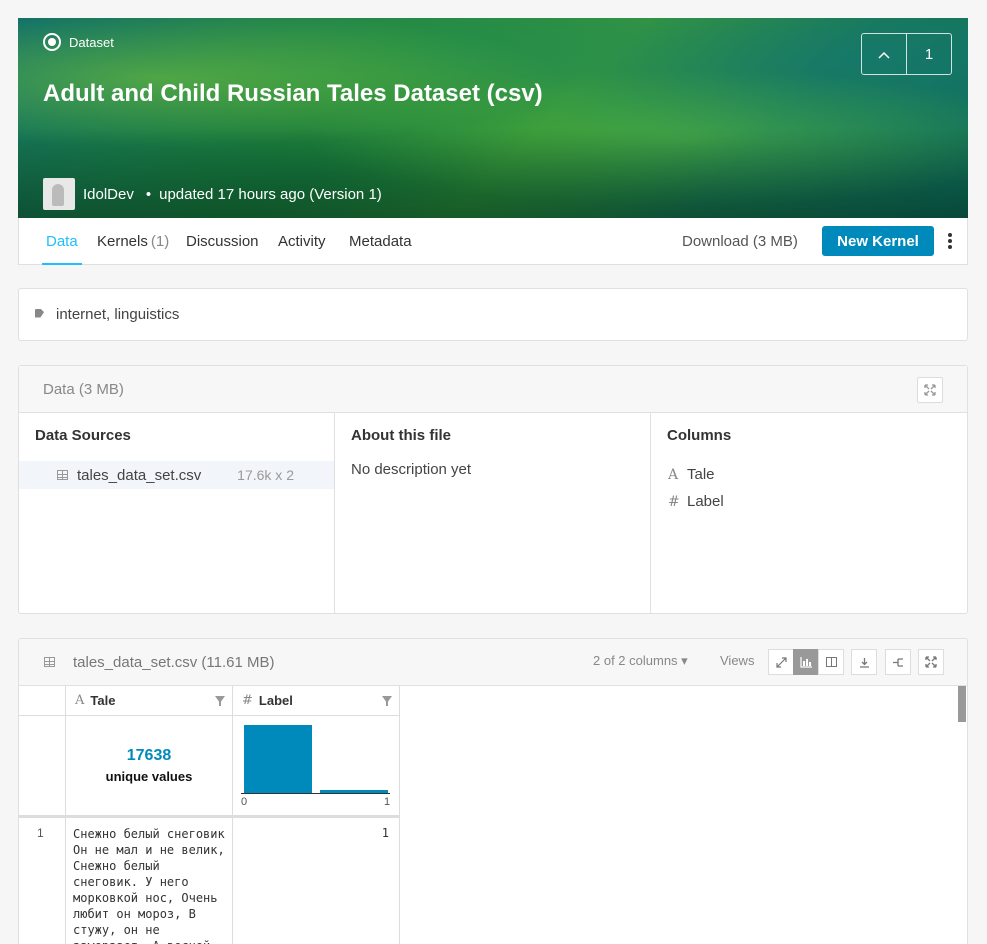  I want to click on data-sources-heading: Data Sources, so click(83, 435).